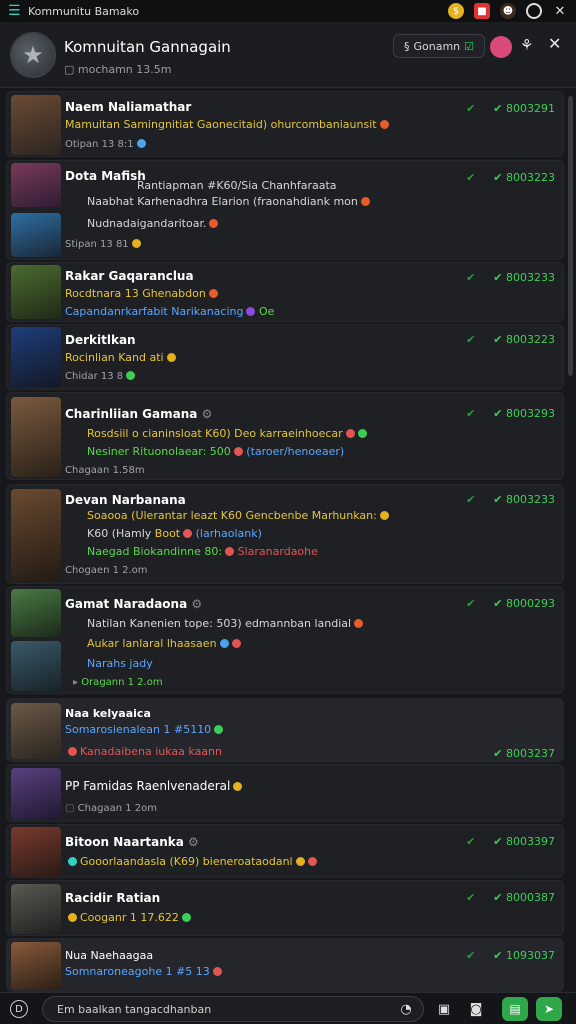 The height and width of the screenshot is (1024, 576). I want to click on profile-icon: ☻, so click(508, 11).